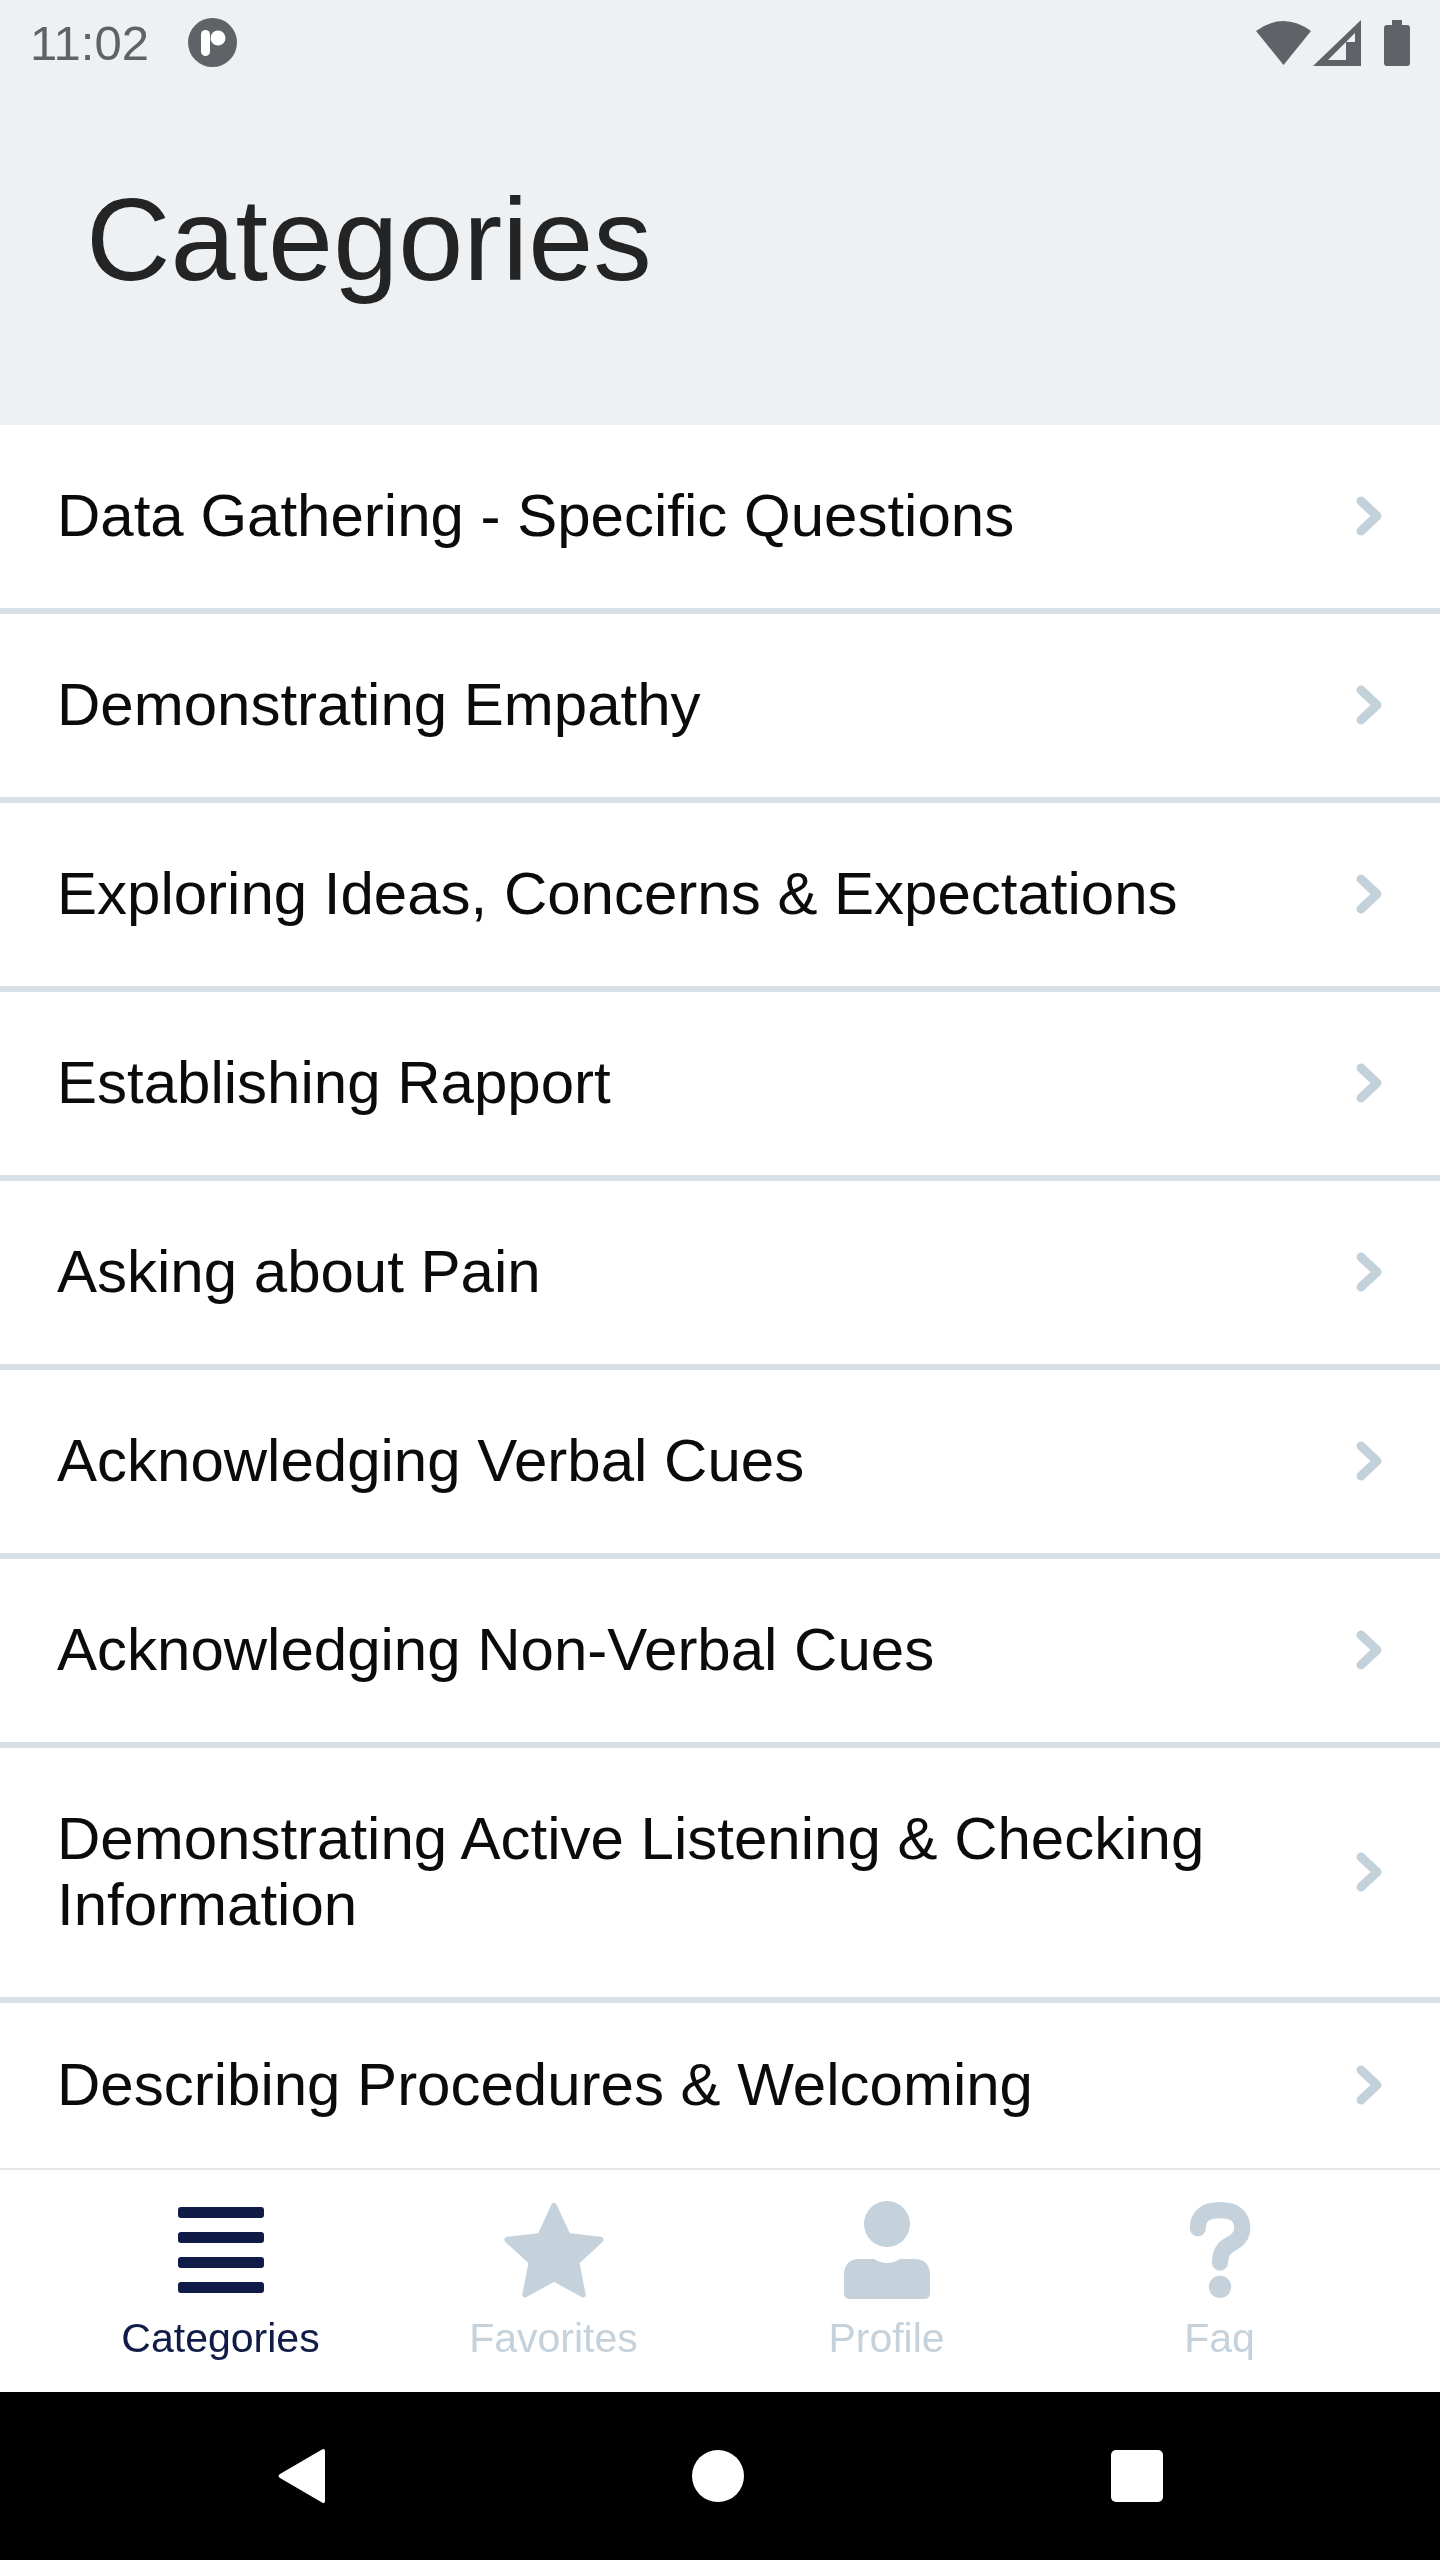  What do you see at coordinates (718, 2476) in the screenshot?
I see `home-icon` at bounding box center [718, 2476].